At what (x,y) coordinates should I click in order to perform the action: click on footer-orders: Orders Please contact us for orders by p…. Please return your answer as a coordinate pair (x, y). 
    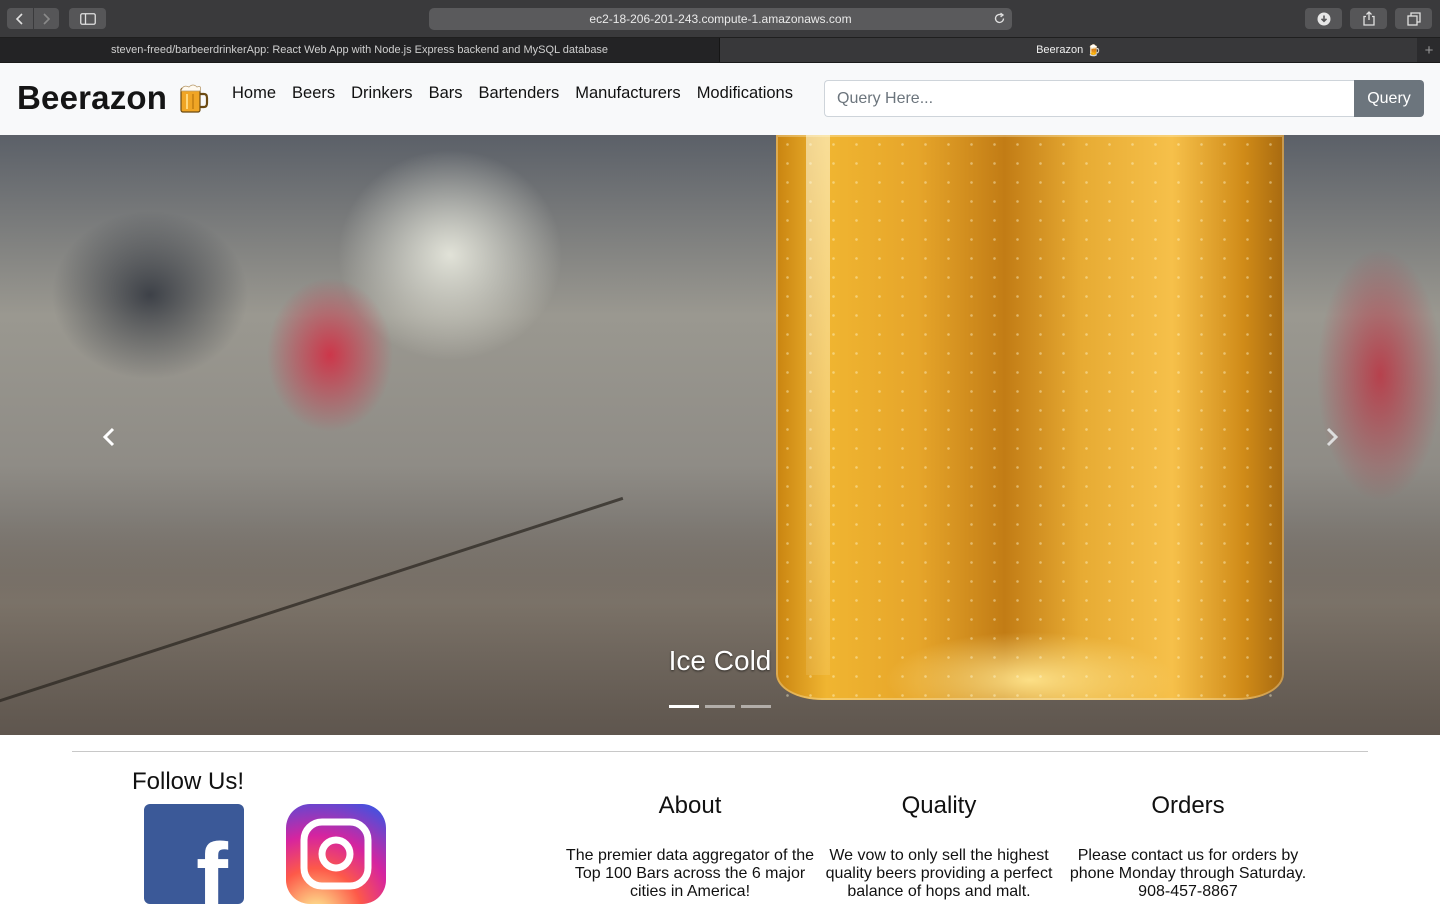
    Looking at the image, I should click on (1188, 845).